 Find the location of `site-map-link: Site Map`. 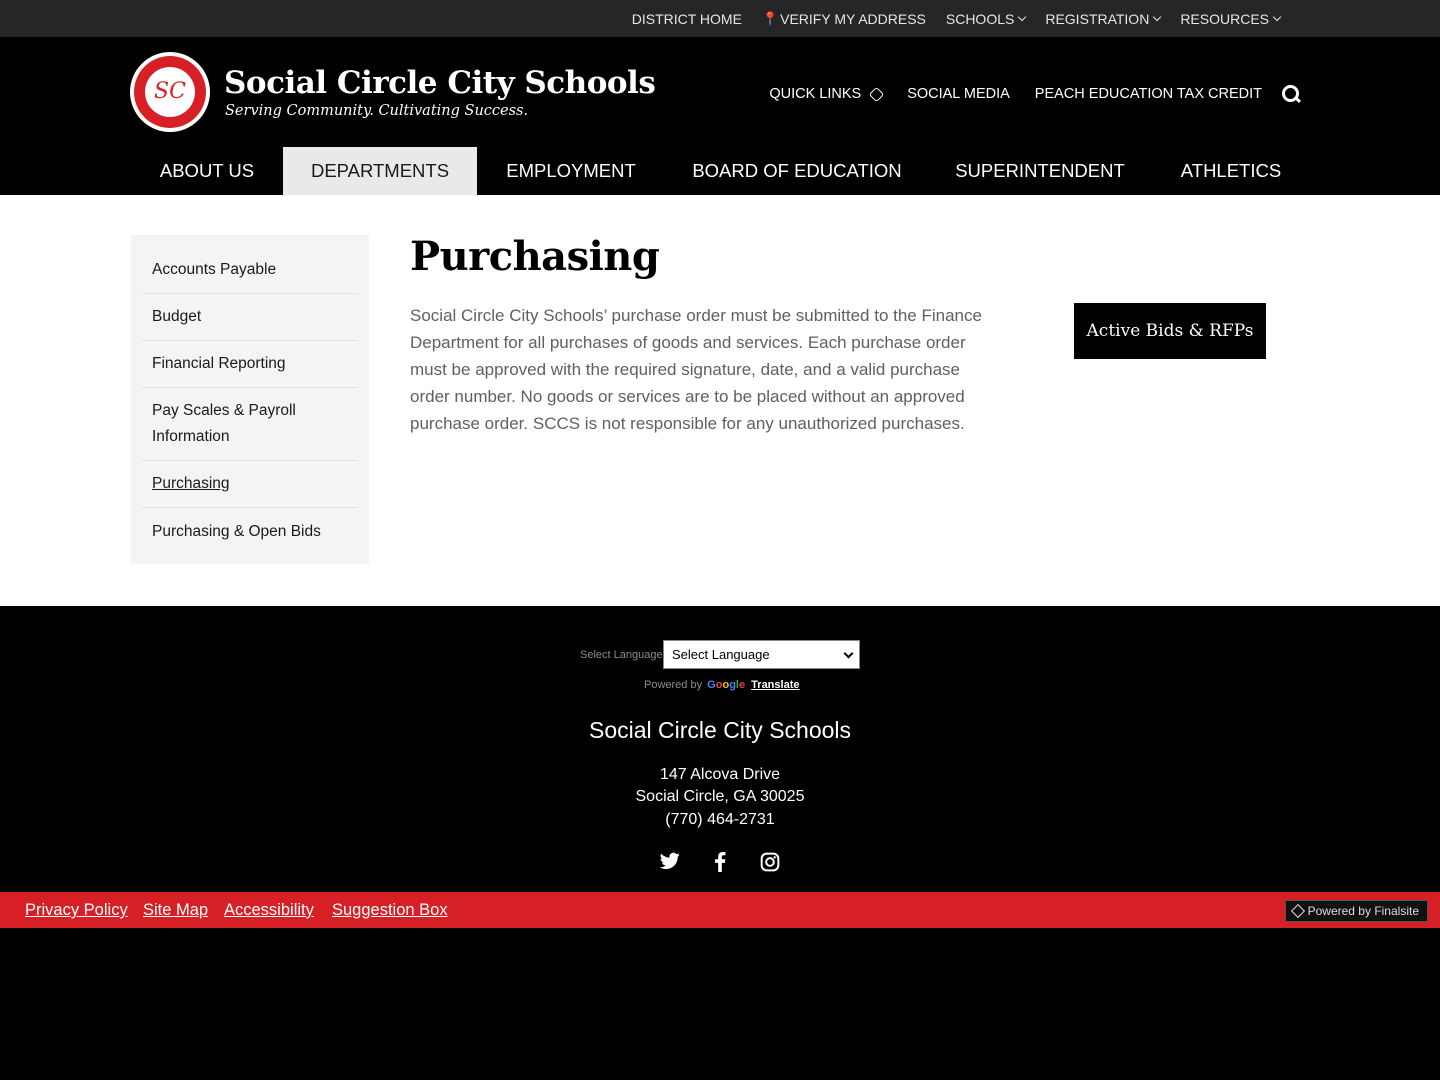

site-map-link: Site Map is located at coordinates (175, 910).